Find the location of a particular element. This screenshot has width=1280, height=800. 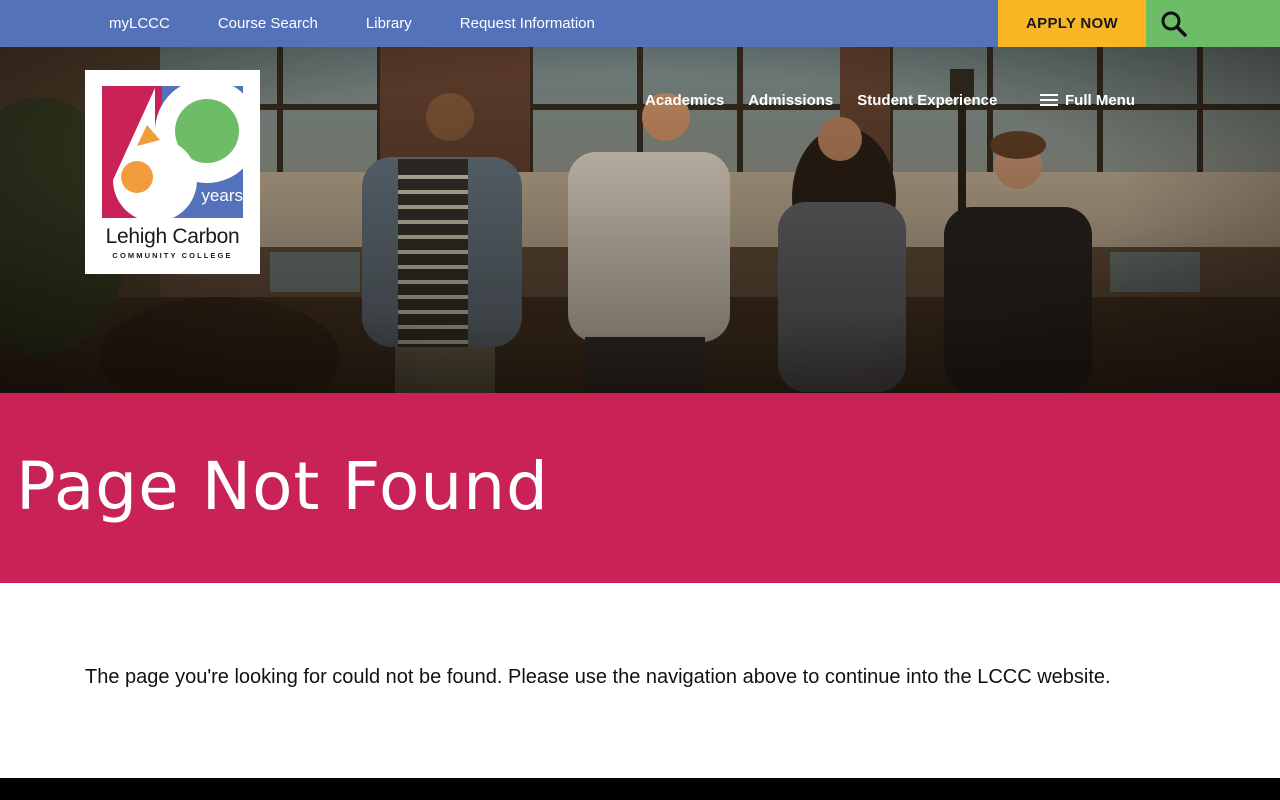

search-icon is located at coordinates (1174, 24).